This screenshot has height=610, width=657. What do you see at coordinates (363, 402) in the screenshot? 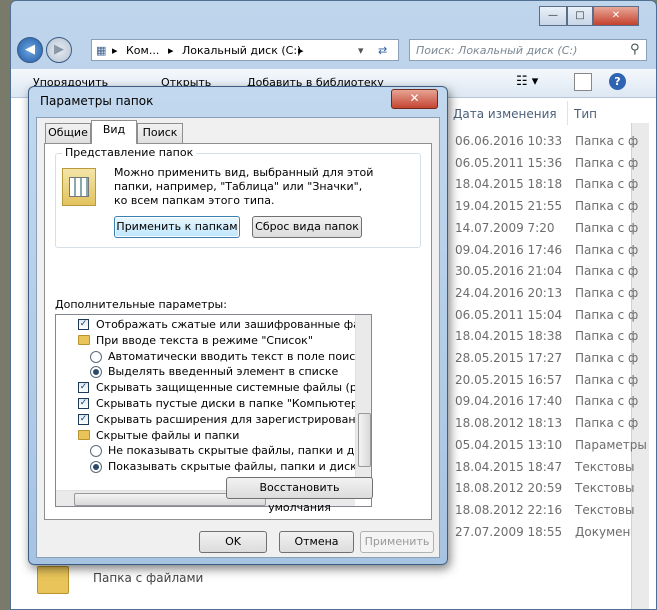
I see `tree-vertical-scrollbar` at bounding box center [363, 402].